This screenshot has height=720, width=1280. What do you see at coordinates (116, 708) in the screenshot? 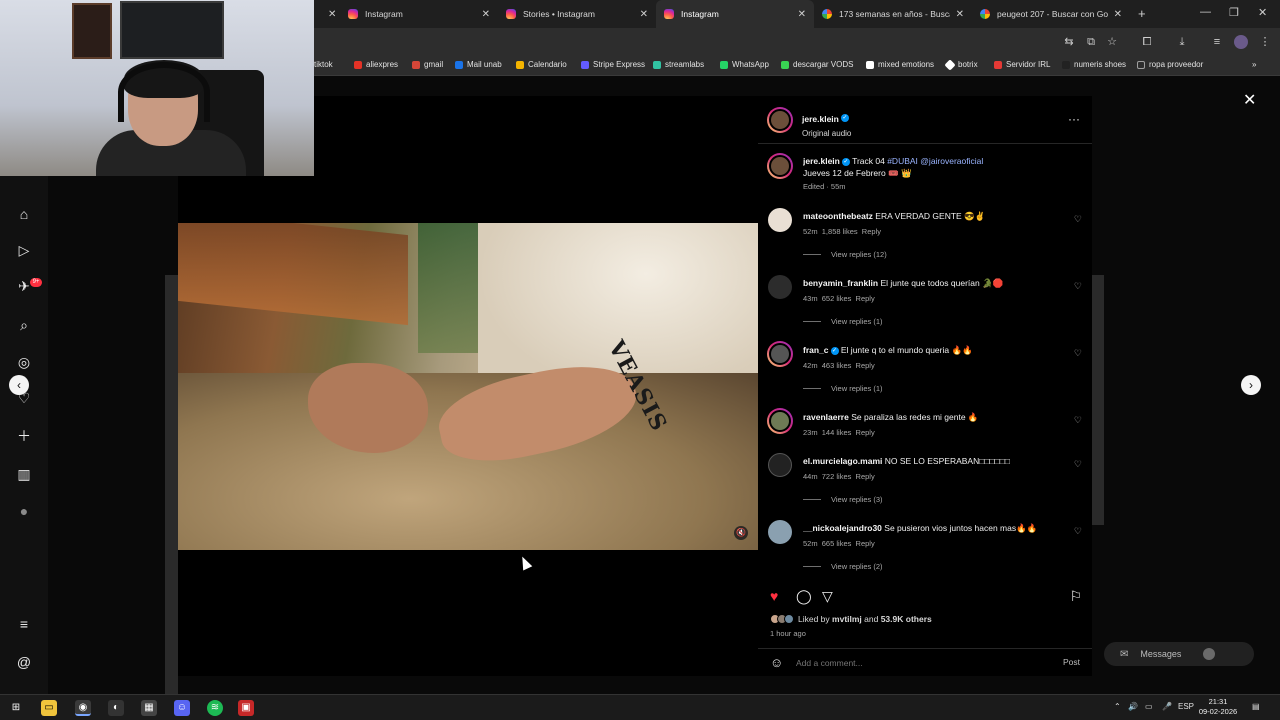
I see `obs-icon: ◐` at bounding box center [116, 708].